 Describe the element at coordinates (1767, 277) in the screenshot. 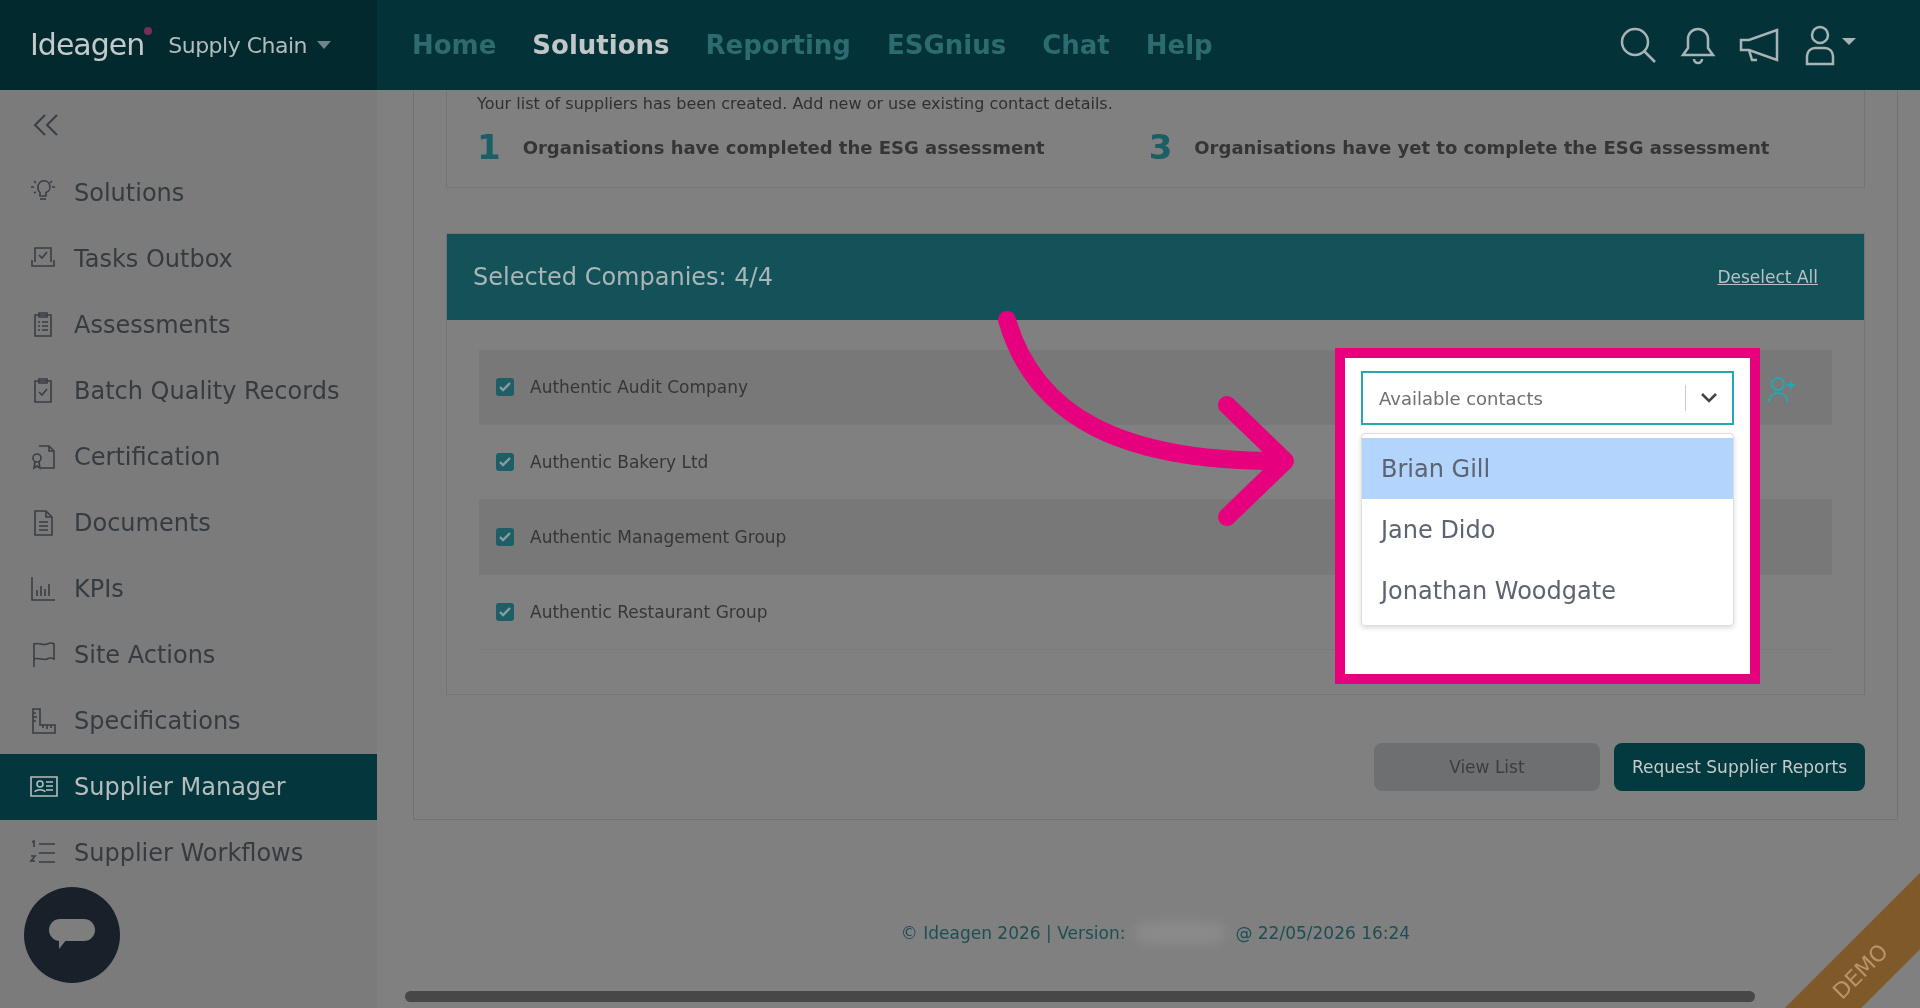

I see `deselect-all-link: Deselect All` at that location.